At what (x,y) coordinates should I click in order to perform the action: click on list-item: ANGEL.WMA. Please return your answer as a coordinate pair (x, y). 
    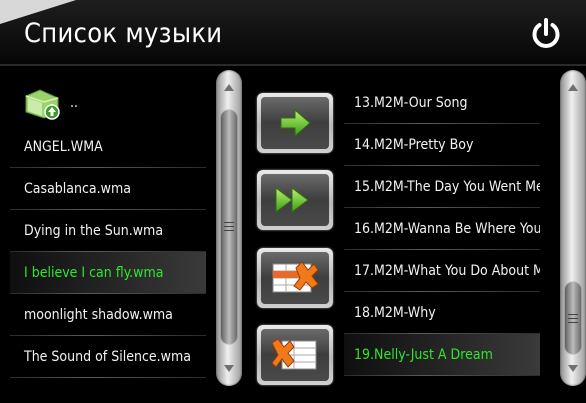
    Looking at the image, I should click on (108, 147).